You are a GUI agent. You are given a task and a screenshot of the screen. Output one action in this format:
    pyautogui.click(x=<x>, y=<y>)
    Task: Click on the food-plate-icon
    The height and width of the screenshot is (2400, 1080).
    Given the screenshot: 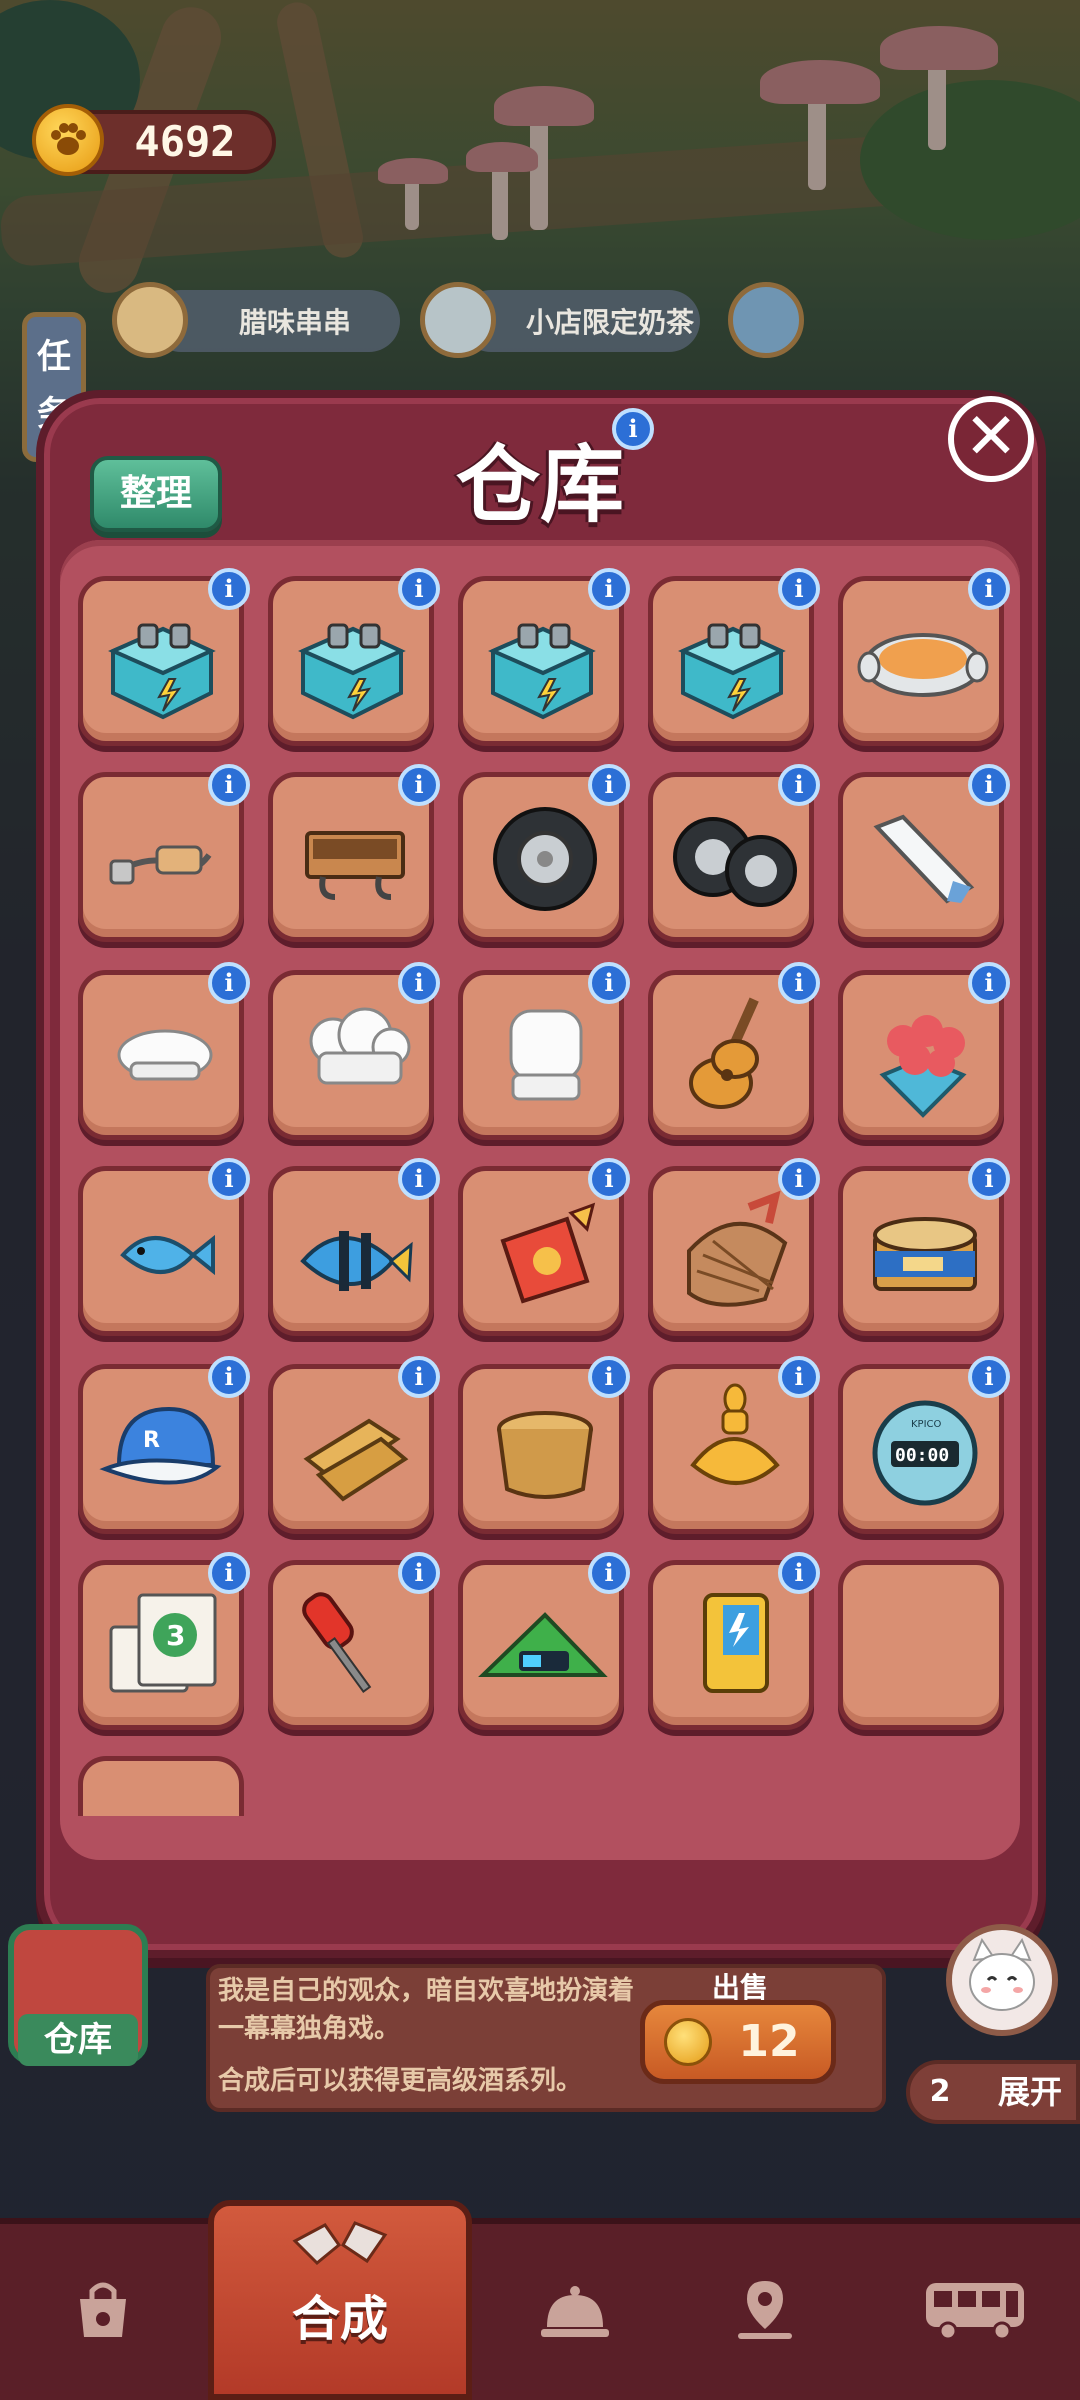 What is the action you would take?
    pyautogui.click(x=150, y=320)
    